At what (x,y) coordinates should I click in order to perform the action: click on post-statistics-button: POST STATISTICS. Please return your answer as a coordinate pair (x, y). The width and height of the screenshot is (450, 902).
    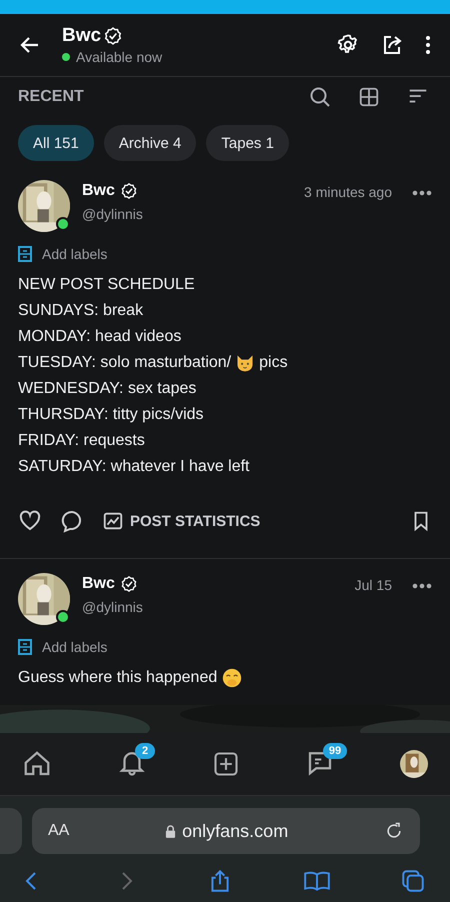
    Looking at the image, I should click on (181, 521).